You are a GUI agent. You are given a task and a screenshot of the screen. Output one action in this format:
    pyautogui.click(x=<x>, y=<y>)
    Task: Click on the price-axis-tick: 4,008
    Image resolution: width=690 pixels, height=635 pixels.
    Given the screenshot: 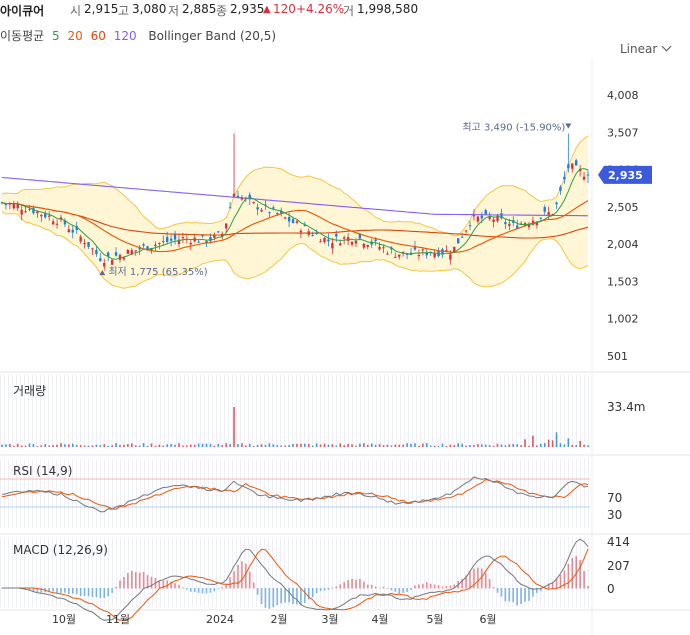 What is the action you would take?
    pyautogui.click(x=623, y=95)
    